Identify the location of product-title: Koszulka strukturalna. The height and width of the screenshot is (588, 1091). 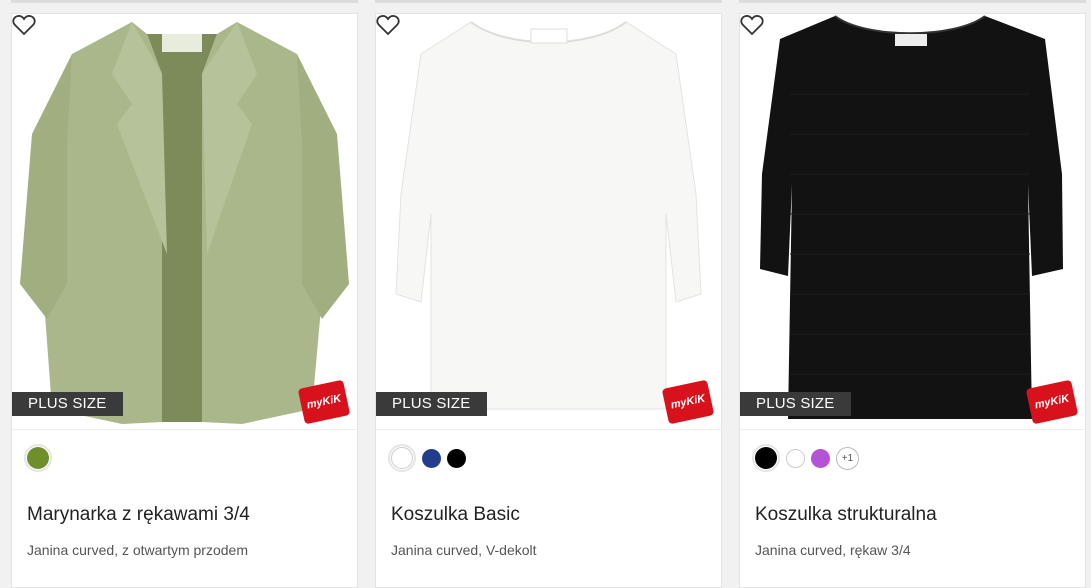
(846, 515).